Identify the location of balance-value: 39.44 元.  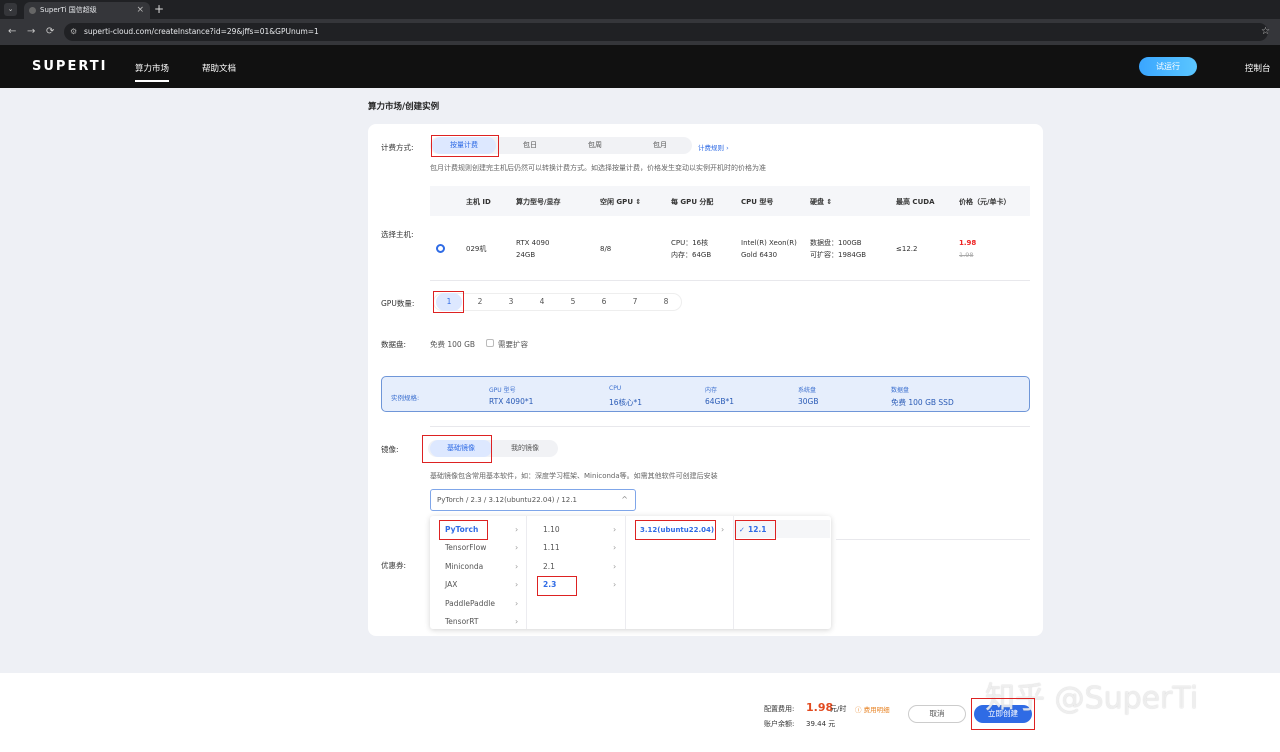
(821, 724).